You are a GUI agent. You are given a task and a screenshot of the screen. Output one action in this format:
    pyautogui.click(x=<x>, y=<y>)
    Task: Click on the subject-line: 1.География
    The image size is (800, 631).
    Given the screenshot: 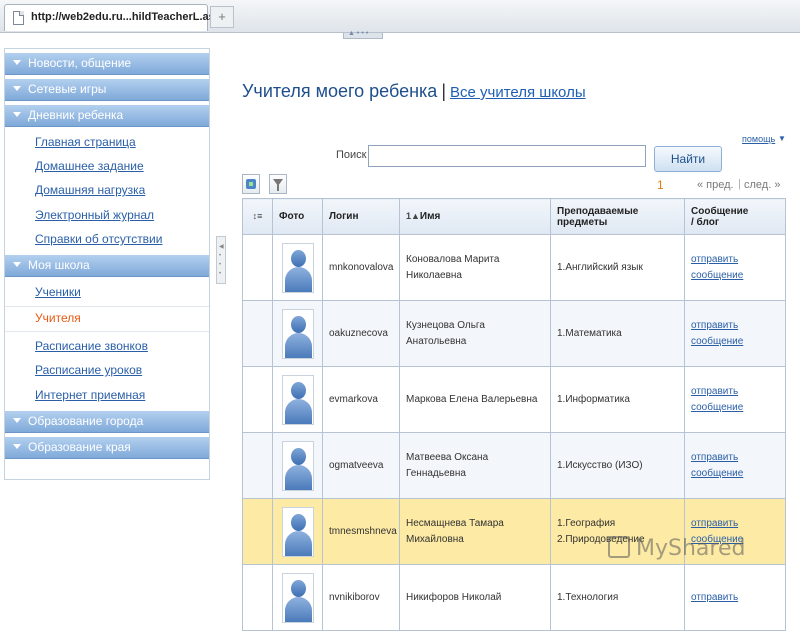 What is the action you would take?
    pyautogui.click(x=586, y=523)
    